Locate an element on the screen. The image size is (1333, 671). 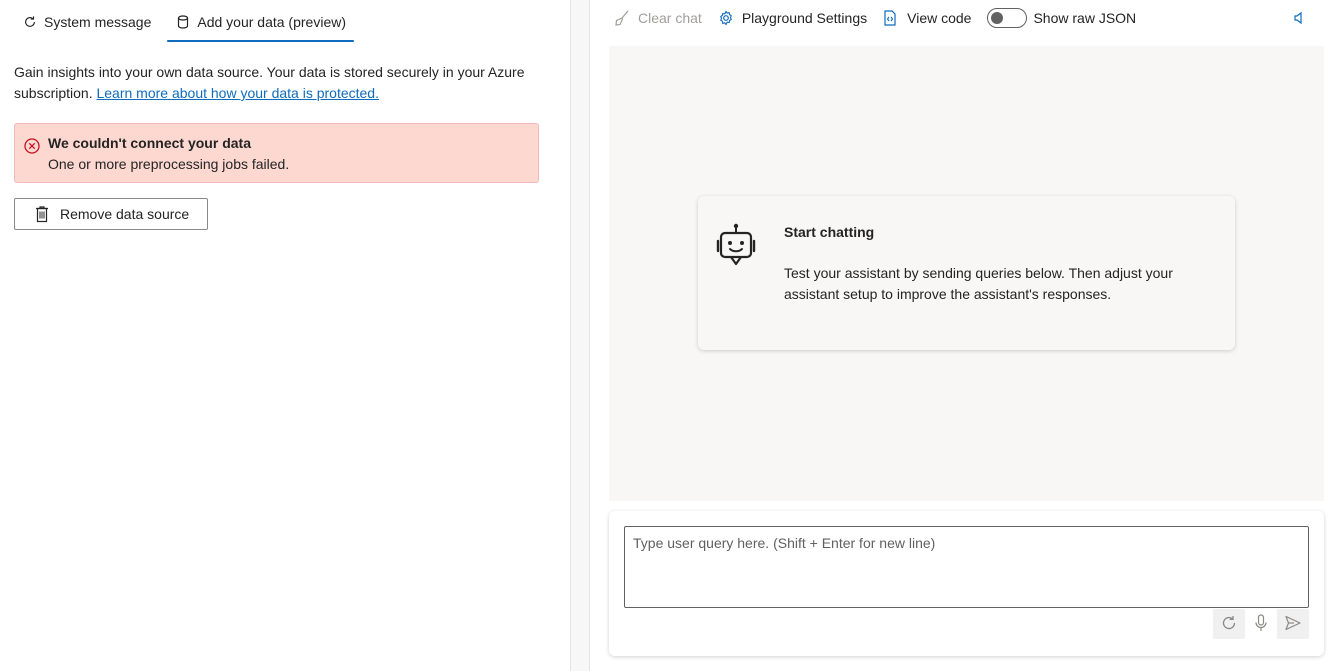
toggle-knob is located at coordinates (997, 18).